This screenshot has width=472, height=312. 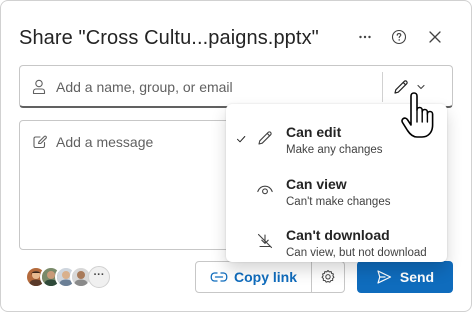 I want to click on send-label: Send, so click(x=417, y=277).